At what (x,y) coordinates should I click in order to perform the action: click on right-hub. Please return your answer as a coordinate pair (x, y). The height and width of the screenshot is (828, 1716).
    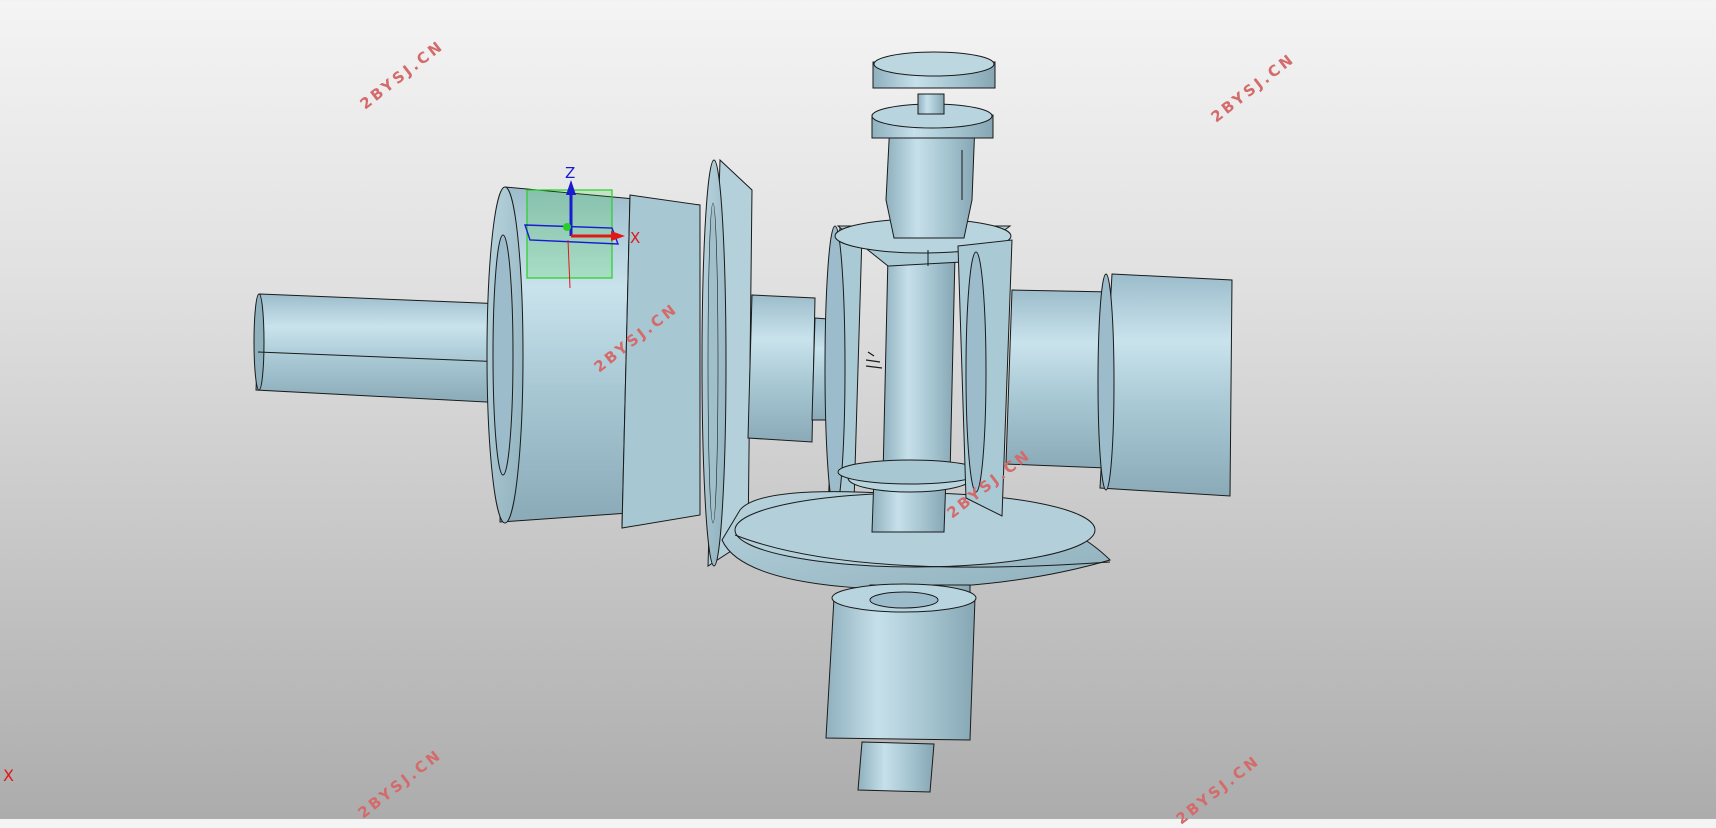
    Looking at the image, I should click on (1119, 385).